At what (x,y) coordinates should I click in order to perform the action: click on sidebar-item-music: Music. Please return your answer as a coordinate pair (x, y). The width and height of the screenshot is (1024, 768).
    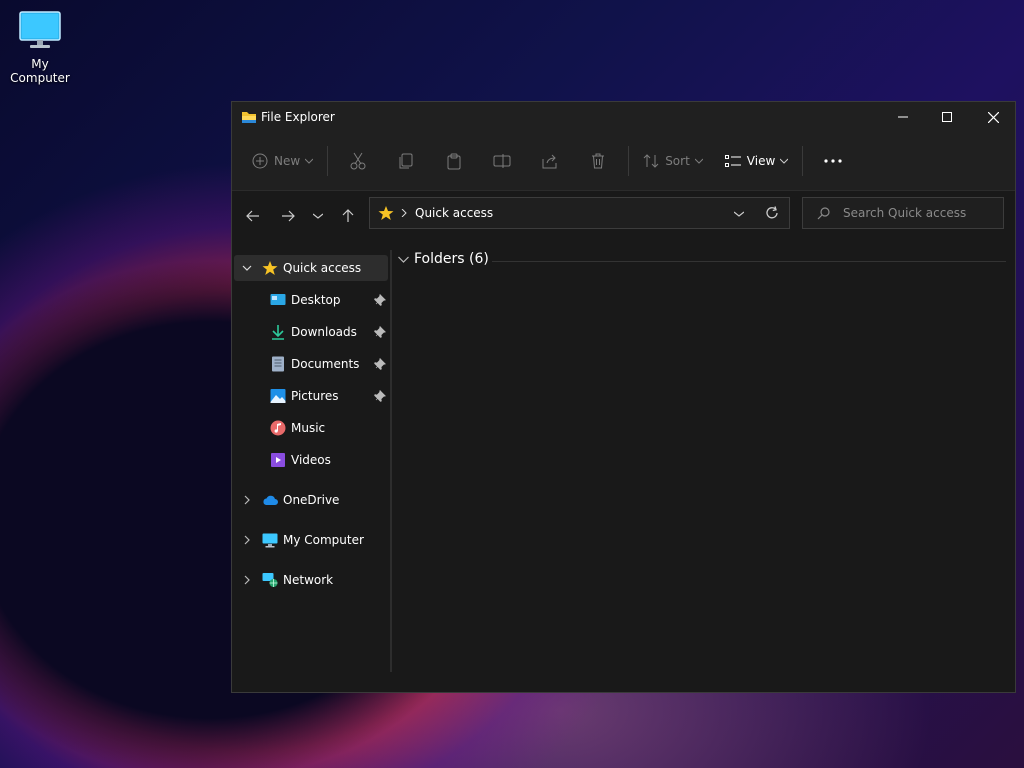
    Looking at the image, I should click on (311, 428).